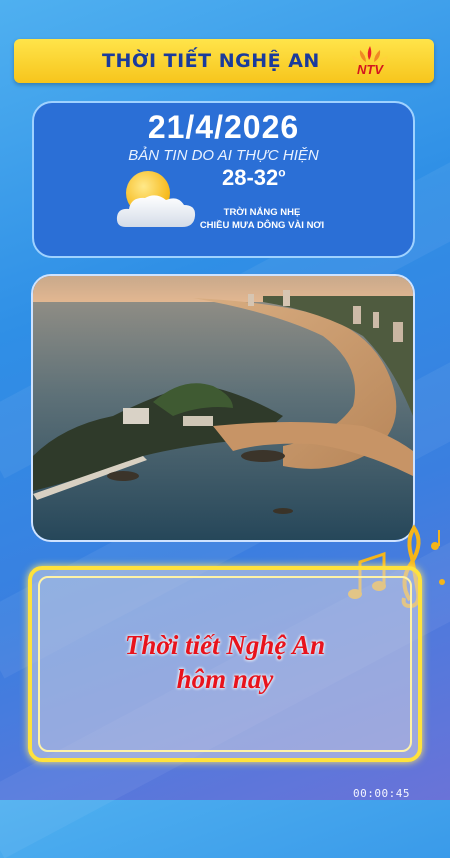 The width and height of the screenshot is (450, 858). Describe the element at coordinates (225, 679) in the screenshot. I see `caption-line-2: hôm nay` at that location.